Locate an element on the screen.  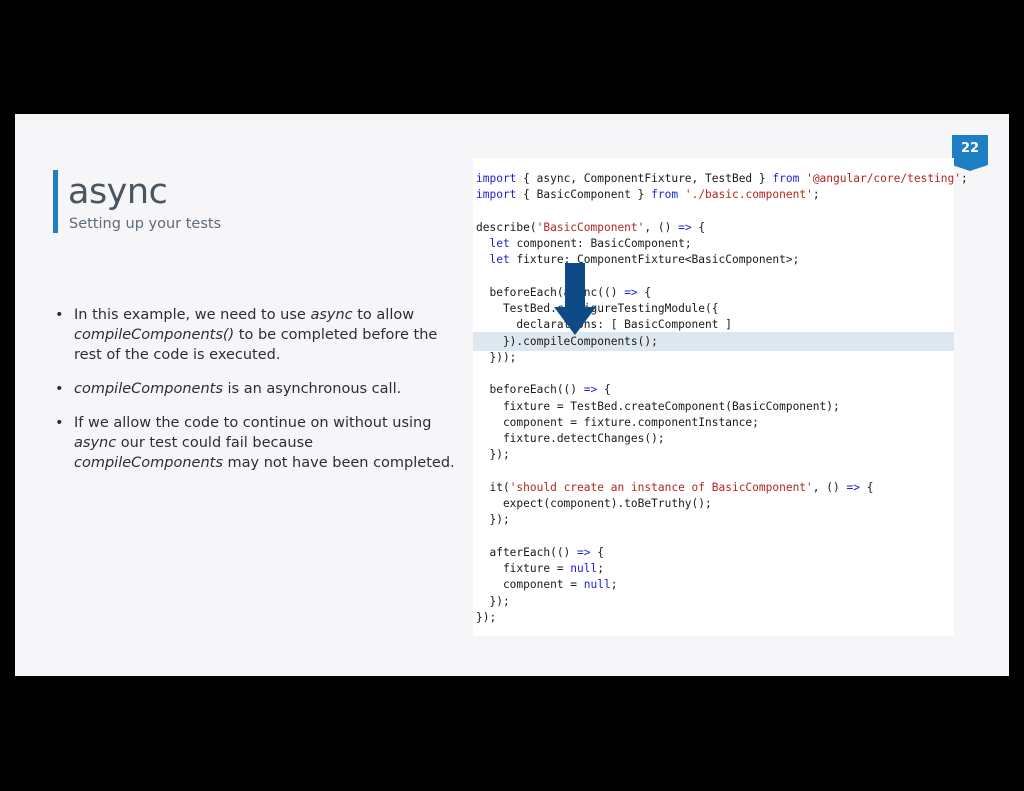
bullet-text: to allow is located at coordinates (383, 315).